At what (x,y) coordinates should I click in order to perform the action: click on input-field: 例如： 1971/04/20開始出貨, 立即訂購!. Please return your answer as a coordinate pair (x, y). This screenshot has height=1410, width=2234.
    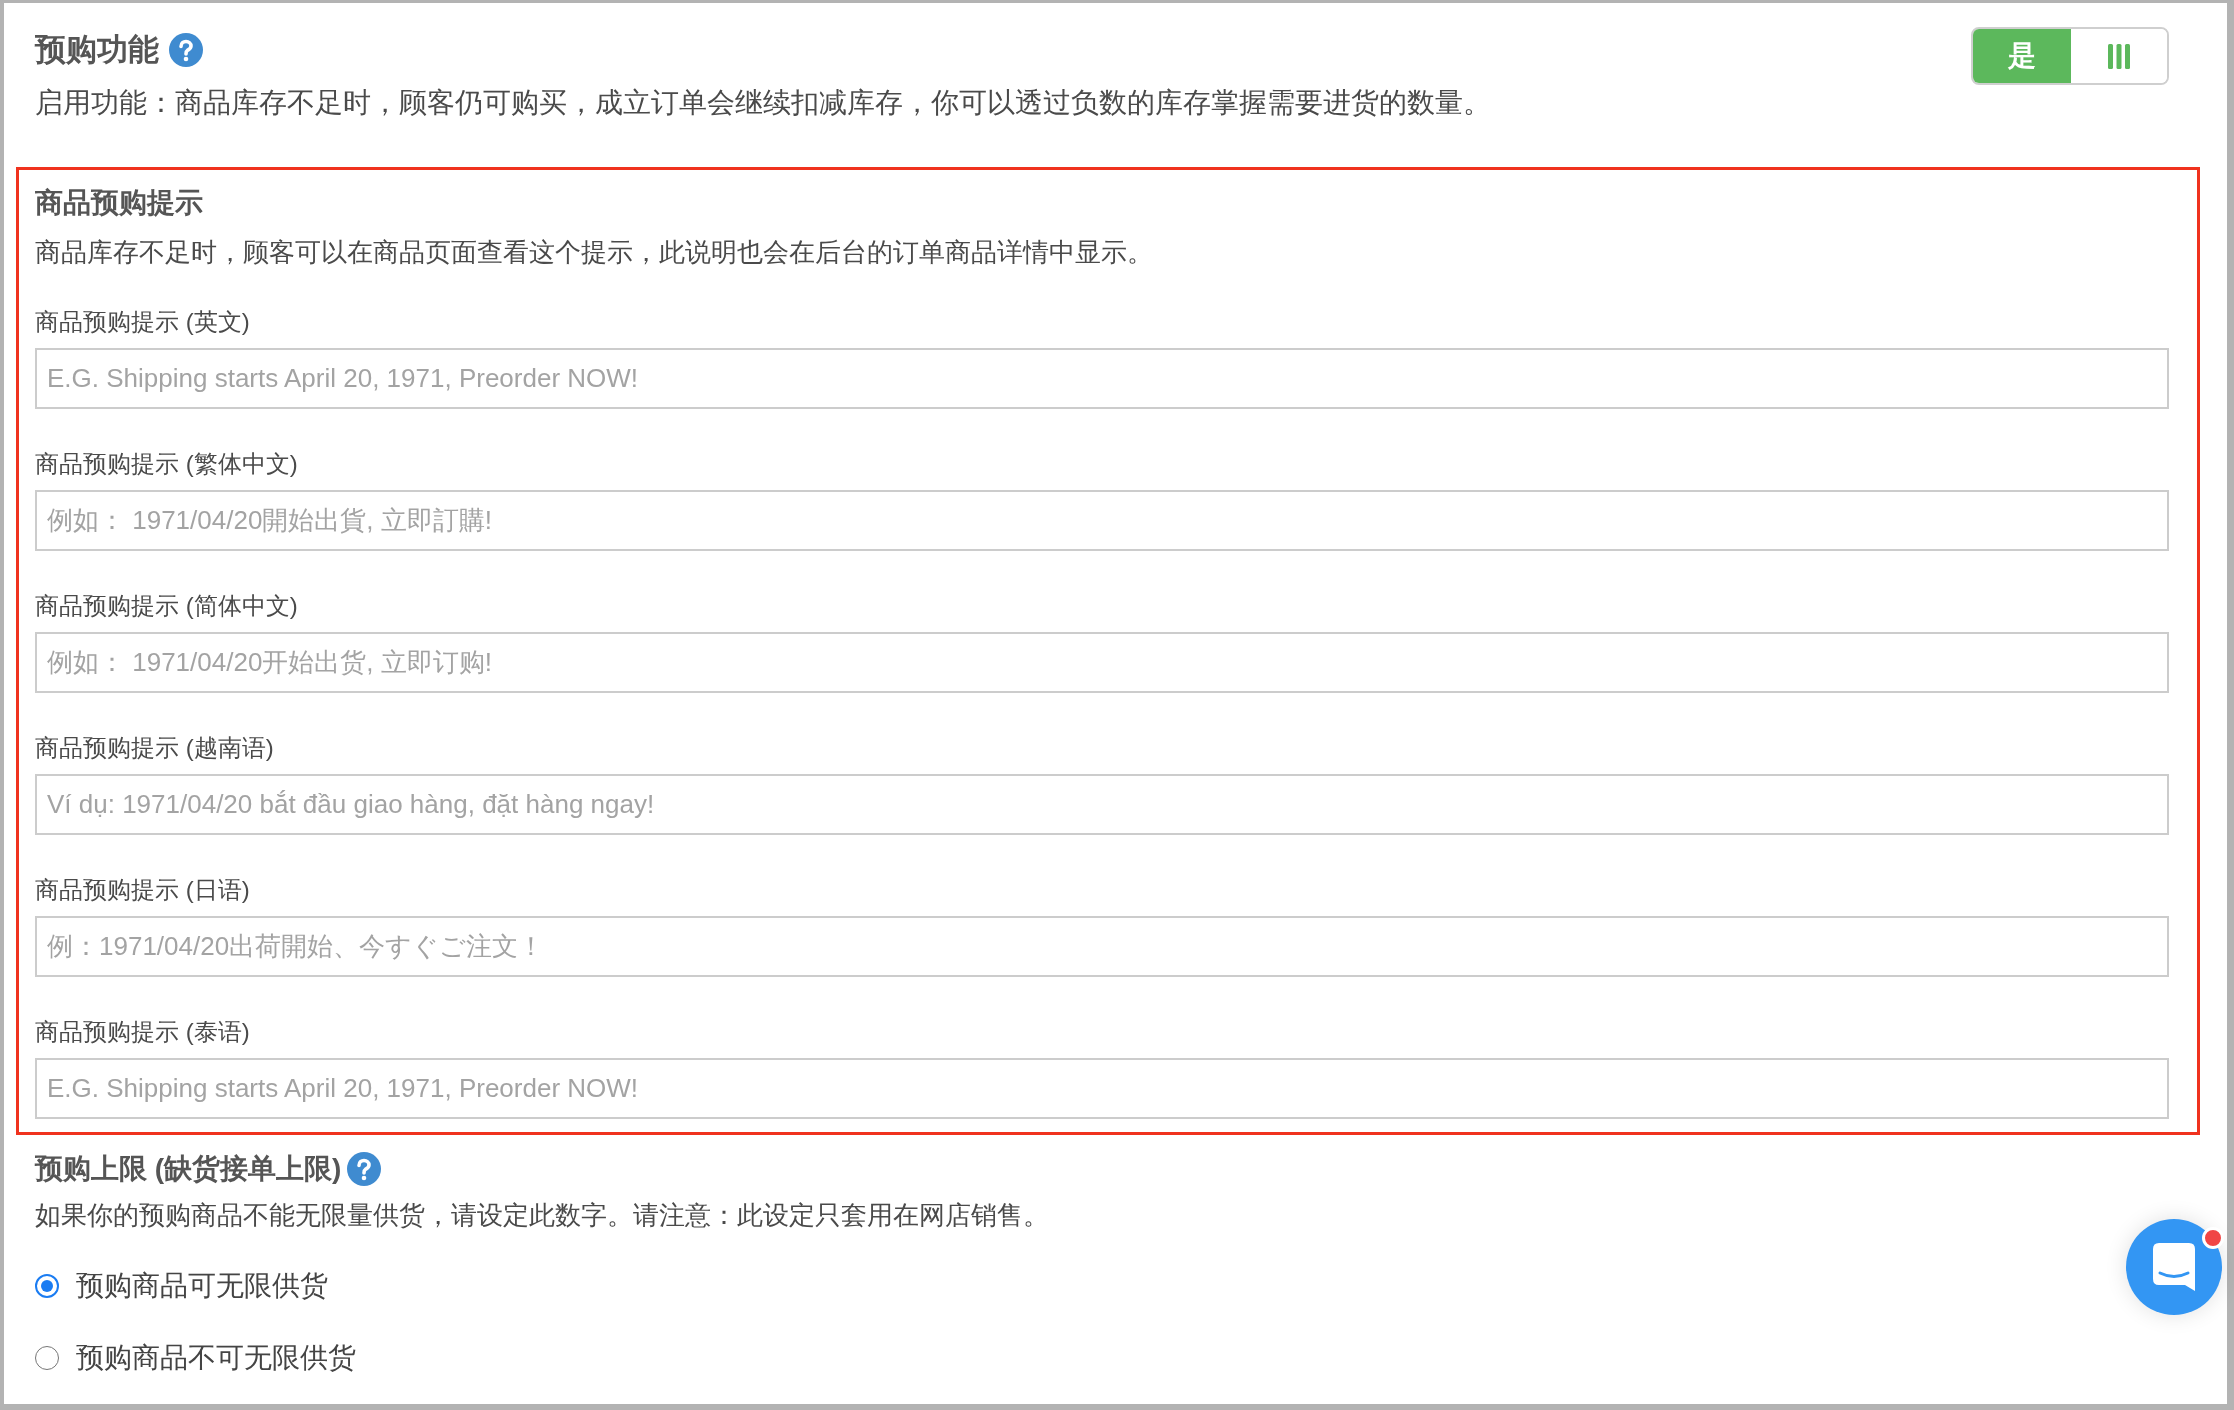
    Looking at the image, I should click on (1102, 520).